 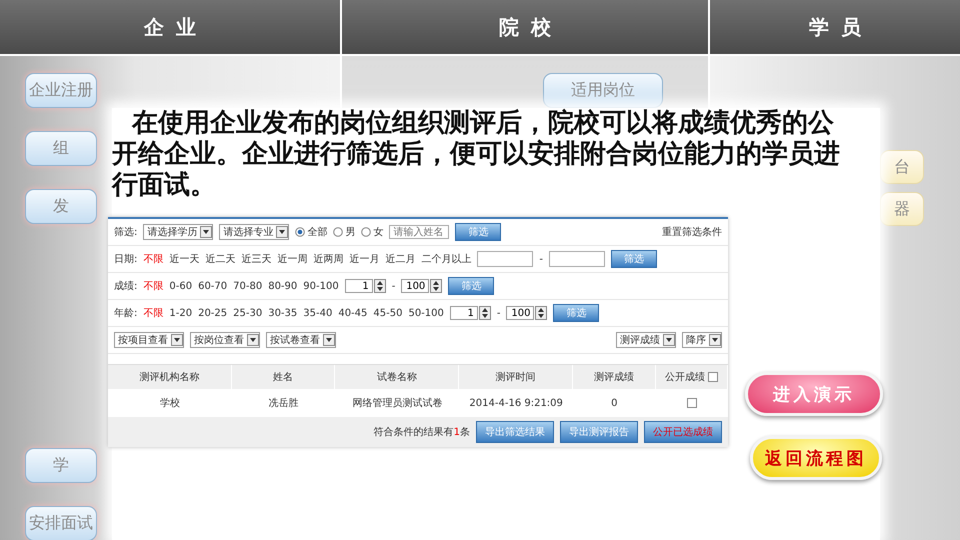 What do you see at coordinates (126, 259) in the screenshot?
I see `filter-label: 日期:` at bounding box center [126, 259].